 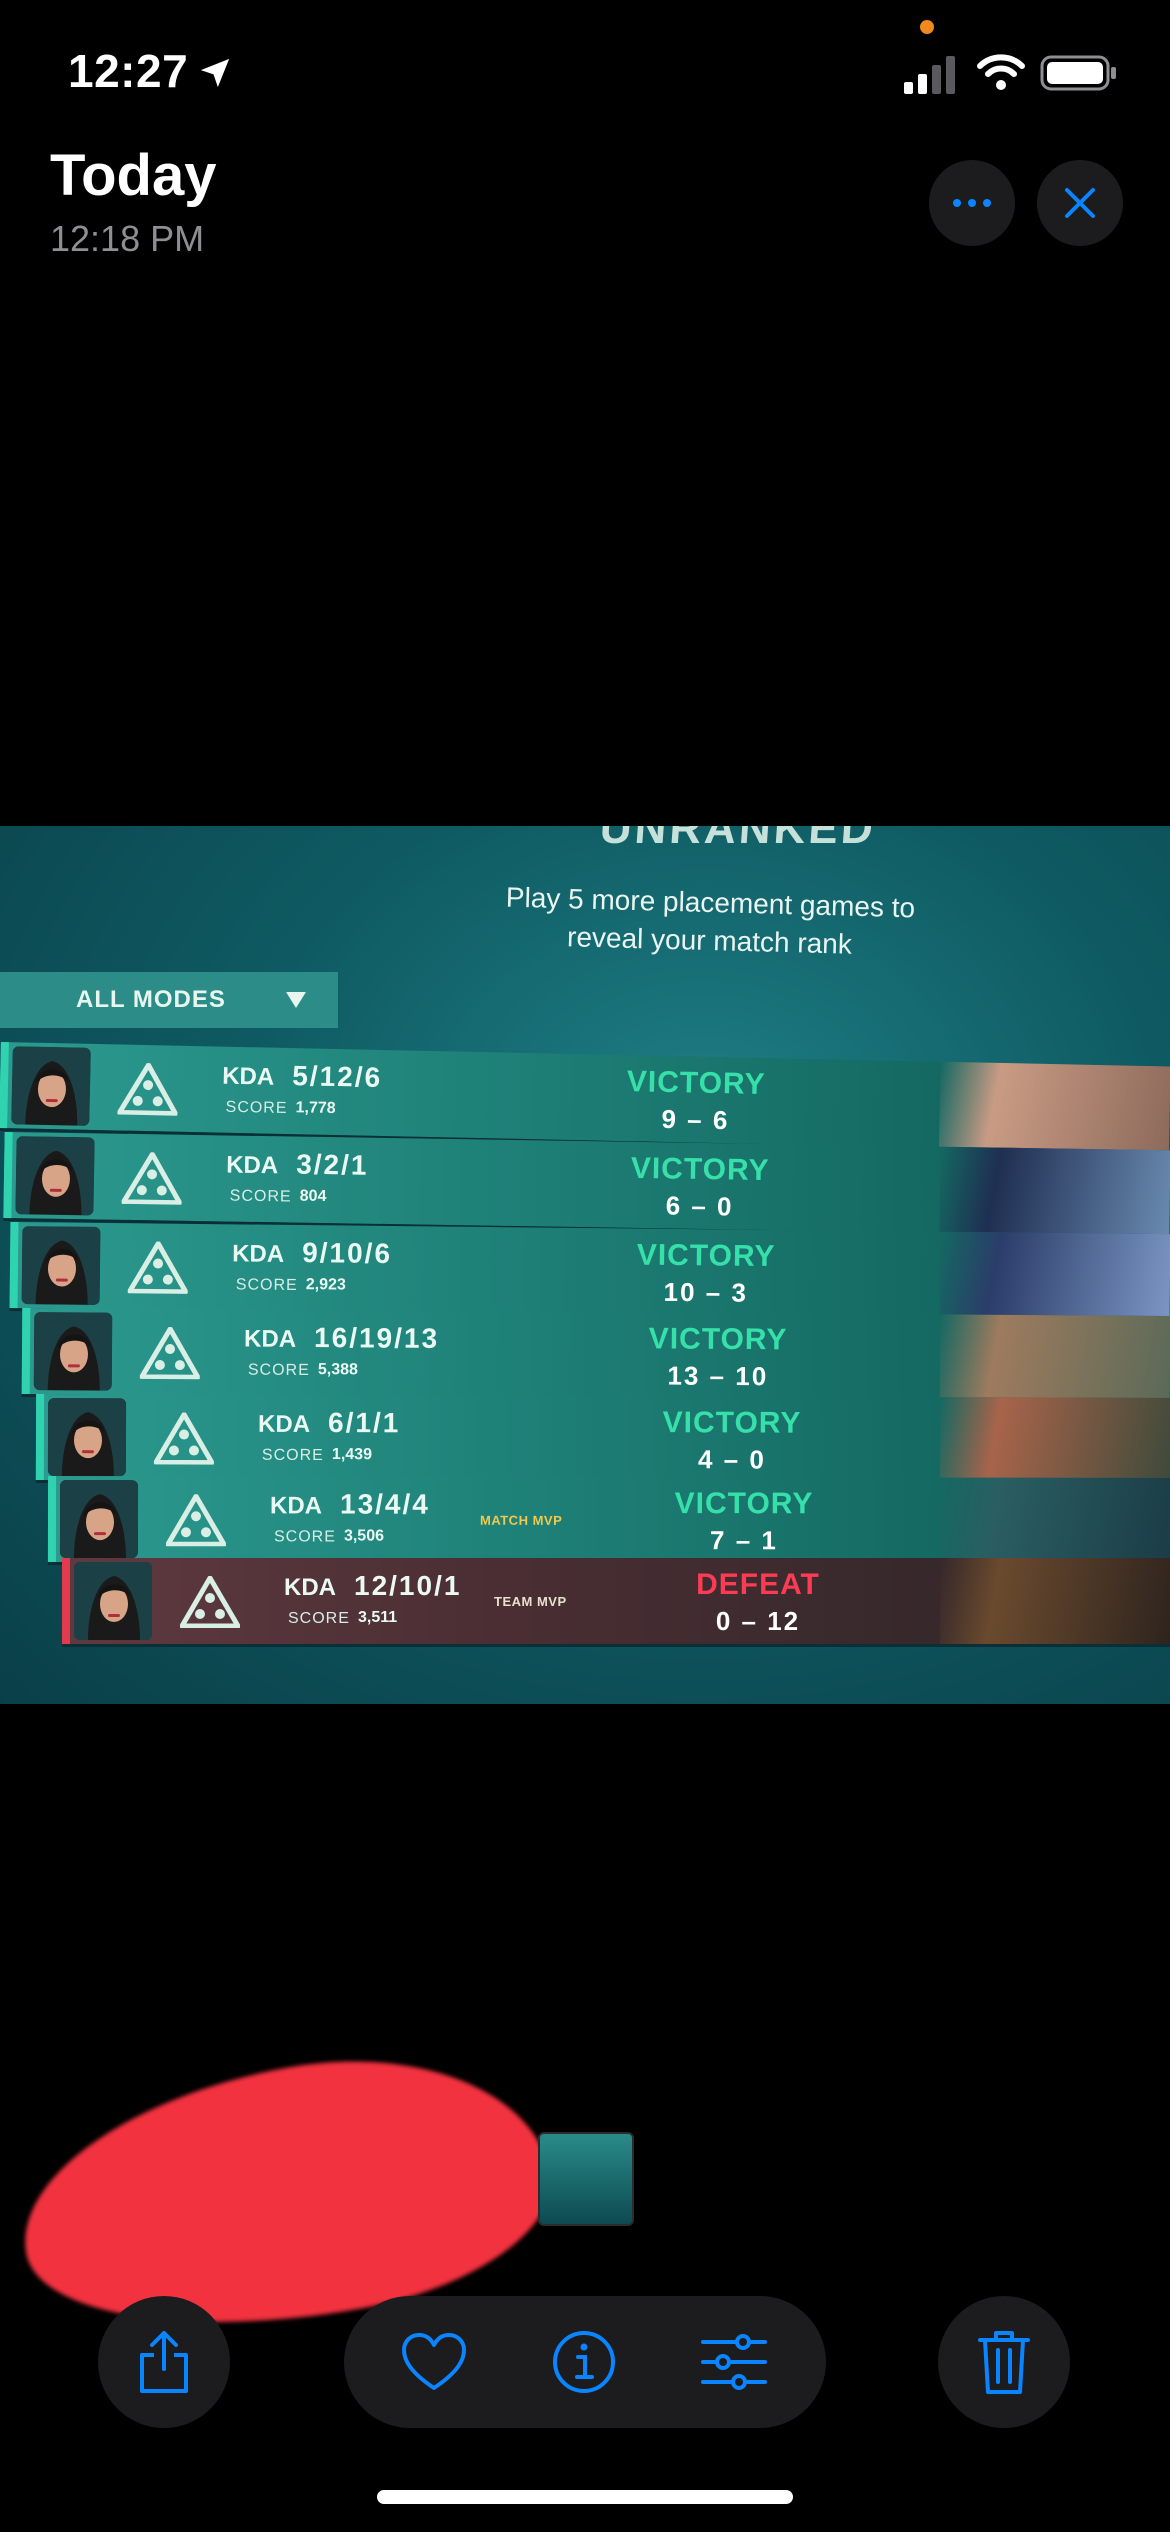 I want to click on favorite-button, so click(x=434, y=2362).